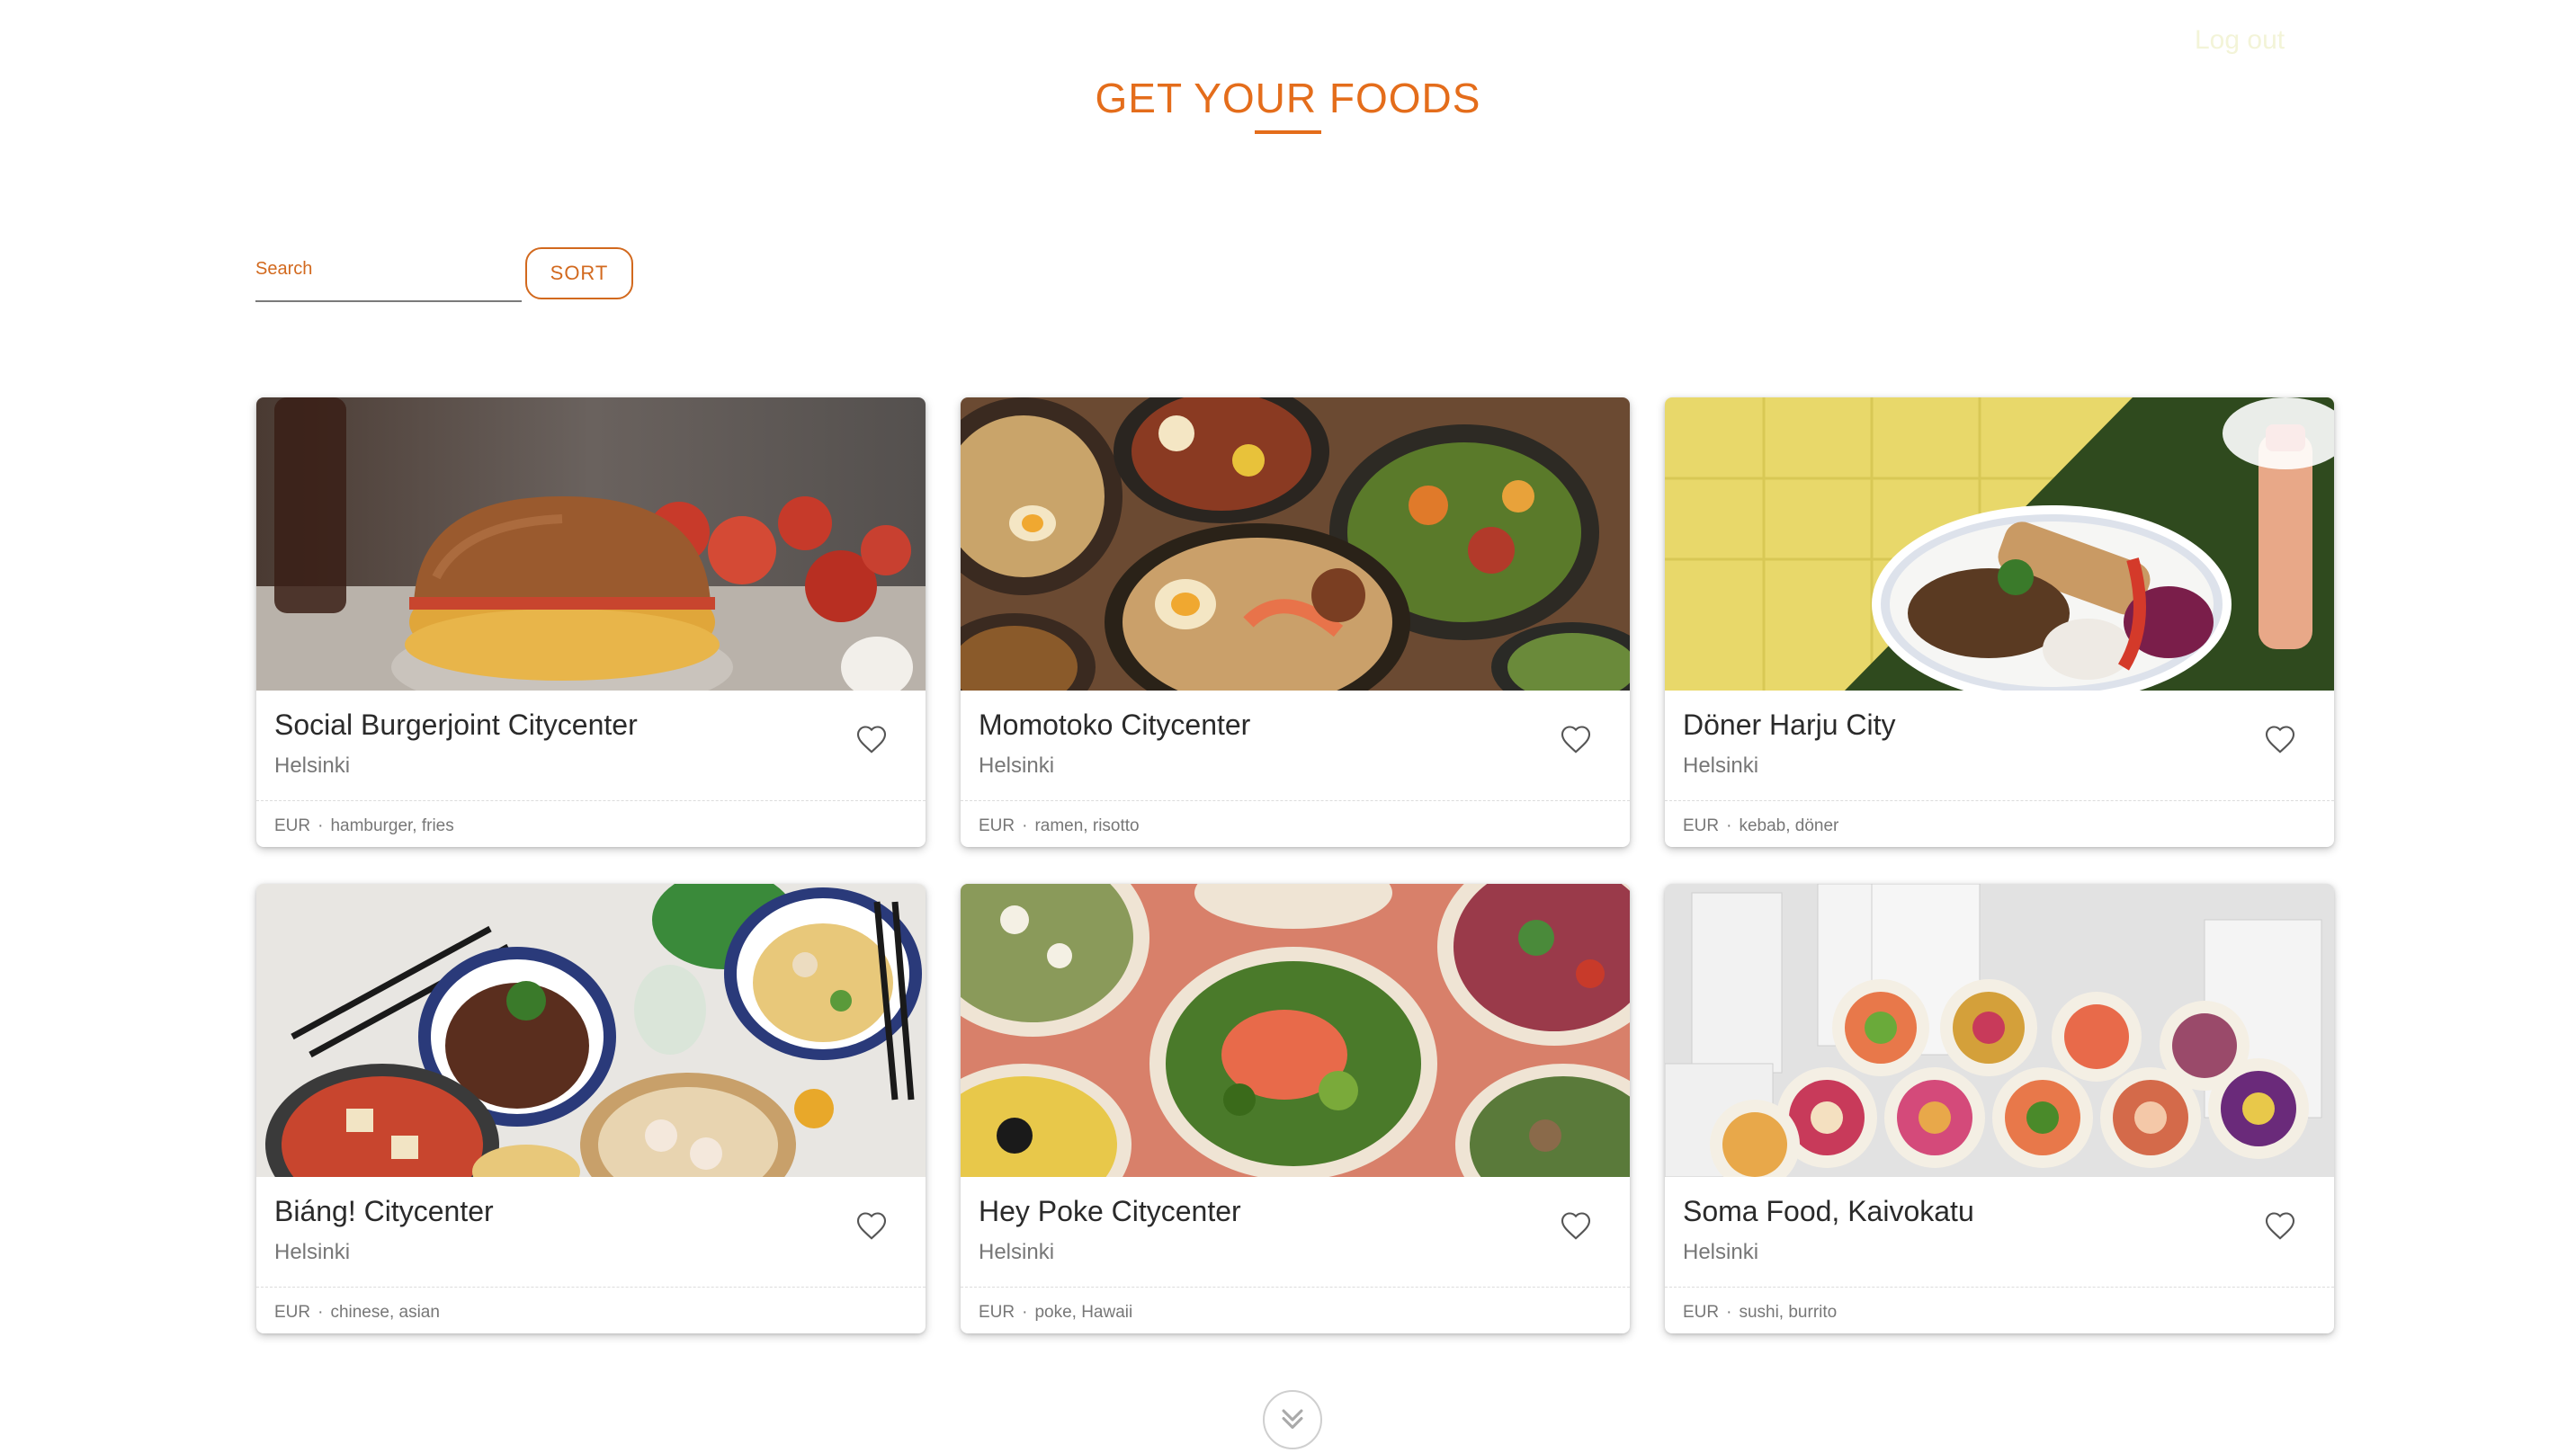 This screenshot has width=2576, height=1453. Describe the element at coordinates (1789, 825) in the screenshot. I see `restaurant-tags: kebab, döner` at that location.